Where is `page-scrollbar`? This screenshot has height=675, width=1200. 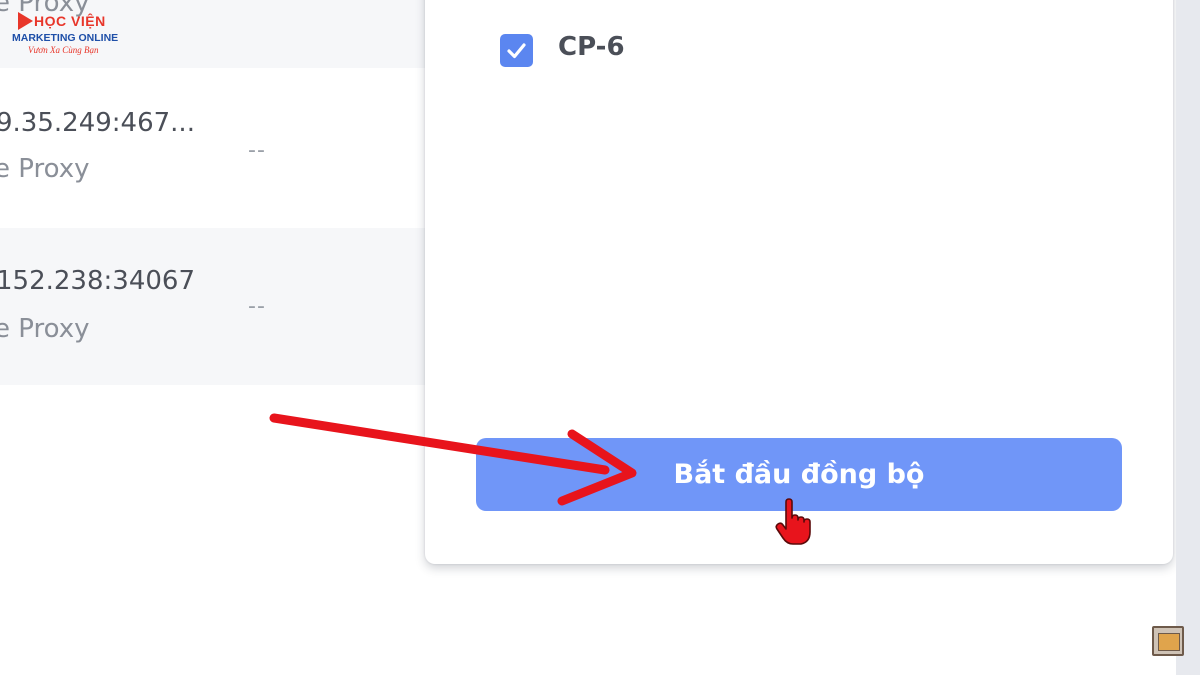 page-scrollbar is located at coordinates (1188, 337).